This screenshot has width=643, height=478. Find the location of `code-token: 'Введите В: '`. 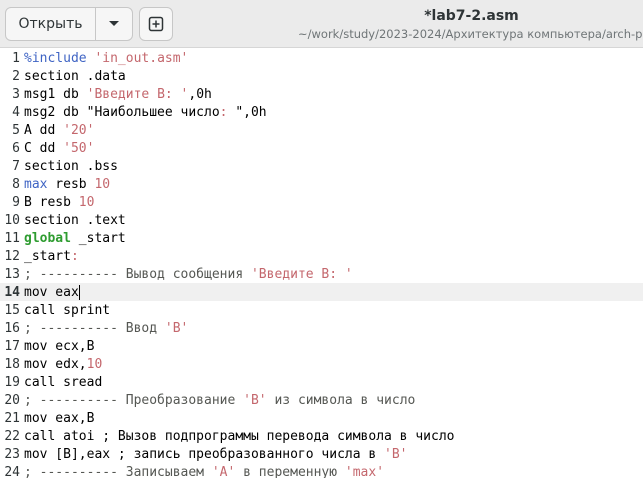

code-token: 'Введите В: ' is located at coordinates (301, 274).